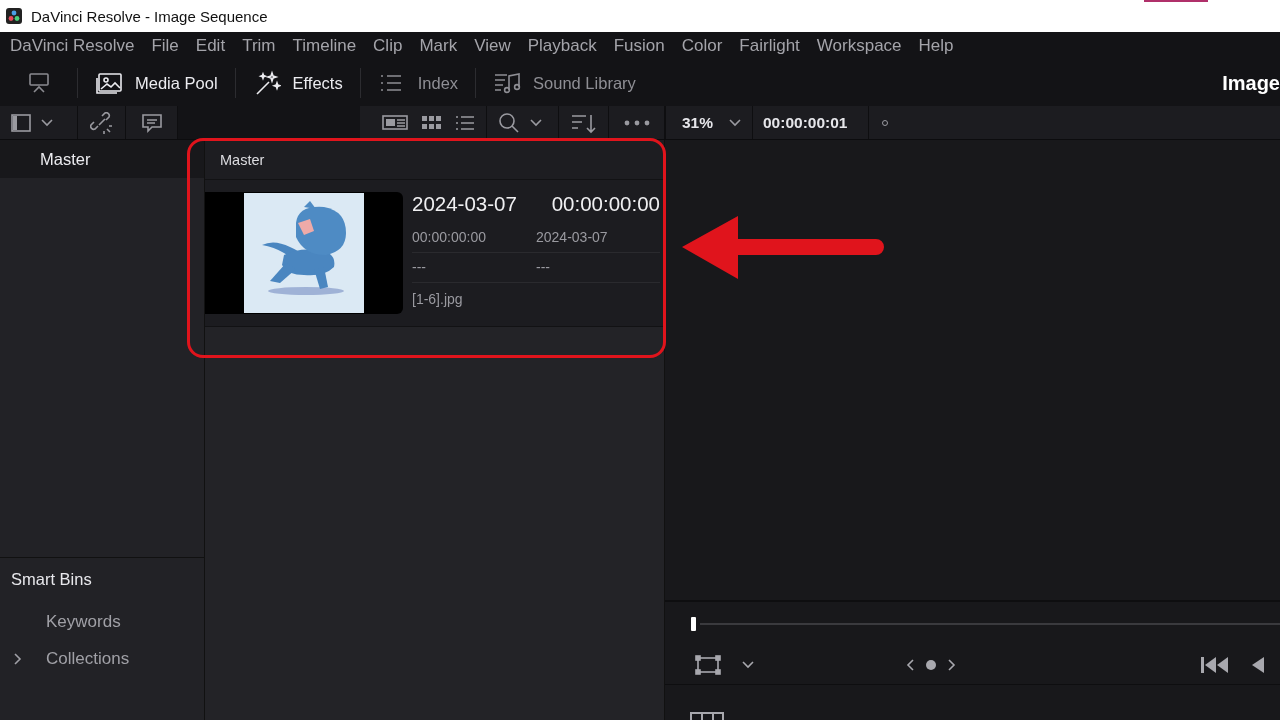 The height and width of the screenshot is (720, 1280). Describe the element at coordinates (769, 46) in the screenshot. I see `menu-item: Fairlight` at that location.